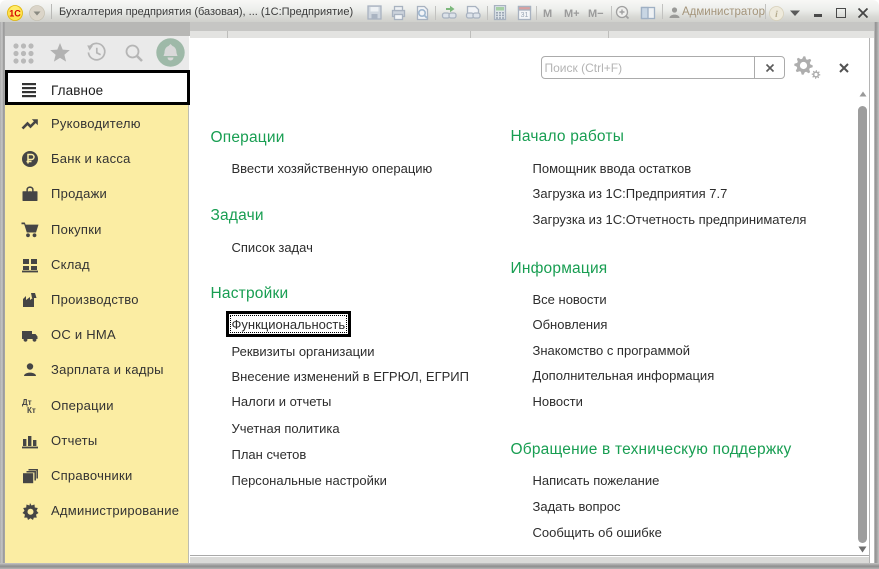  I want to click on svg-text: M+, so click(572, 14).